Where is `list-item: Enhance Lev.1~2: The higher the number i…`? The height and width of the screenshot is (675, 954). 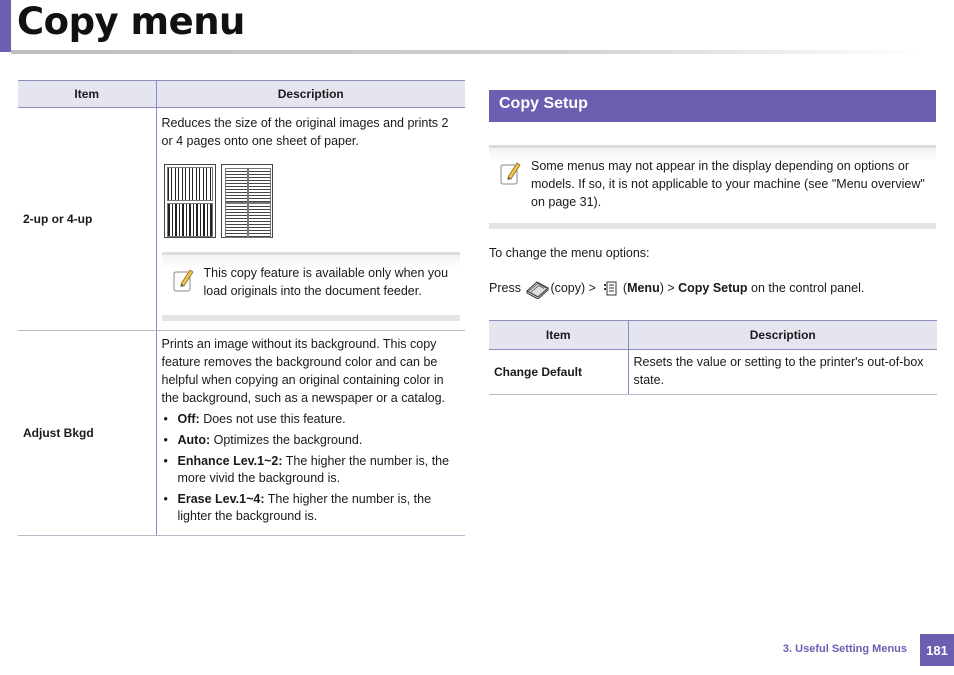 list-item: Enhance Lev.1~2: The higher the number i… is located at coordinates (311, 470).